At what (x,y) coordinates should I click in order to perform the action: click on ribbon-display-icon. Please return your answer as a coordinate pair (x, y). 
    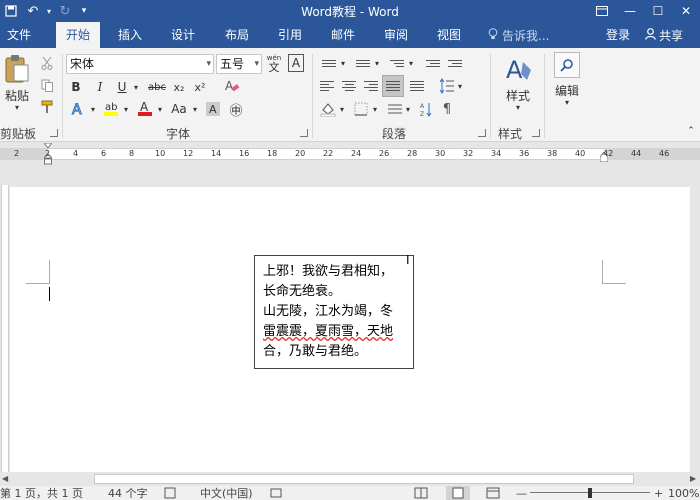
    Looking at the image, I should click on (602, 11).